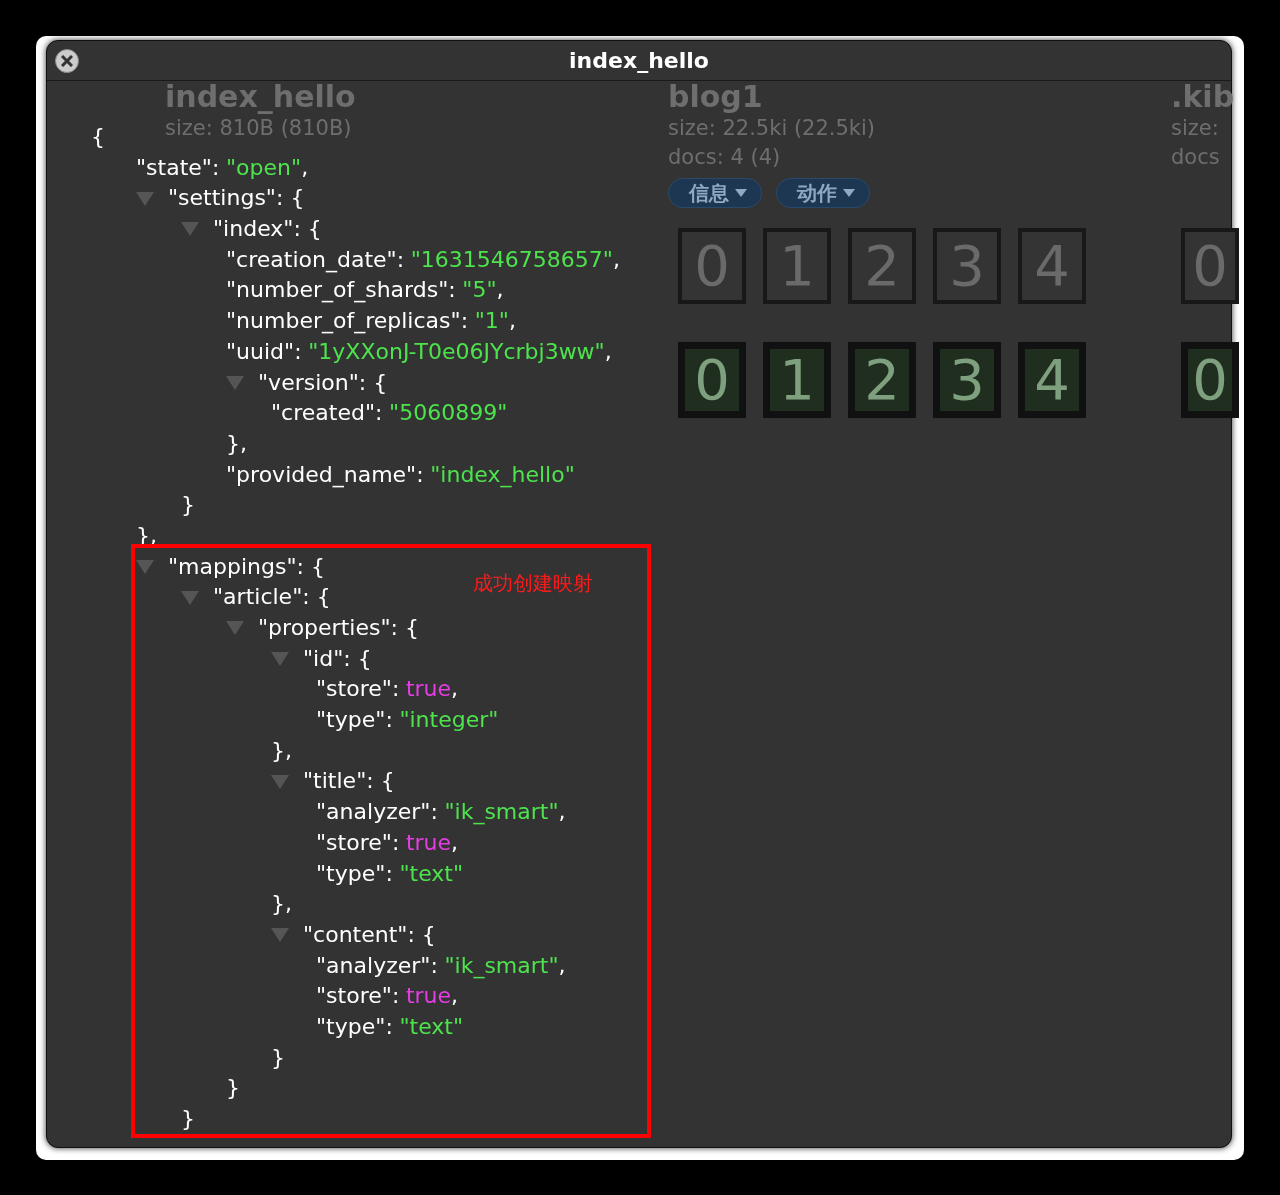 This screenshot has width=1280, height=1195. I want to click on json-line: "title": {, so click(349, 781).